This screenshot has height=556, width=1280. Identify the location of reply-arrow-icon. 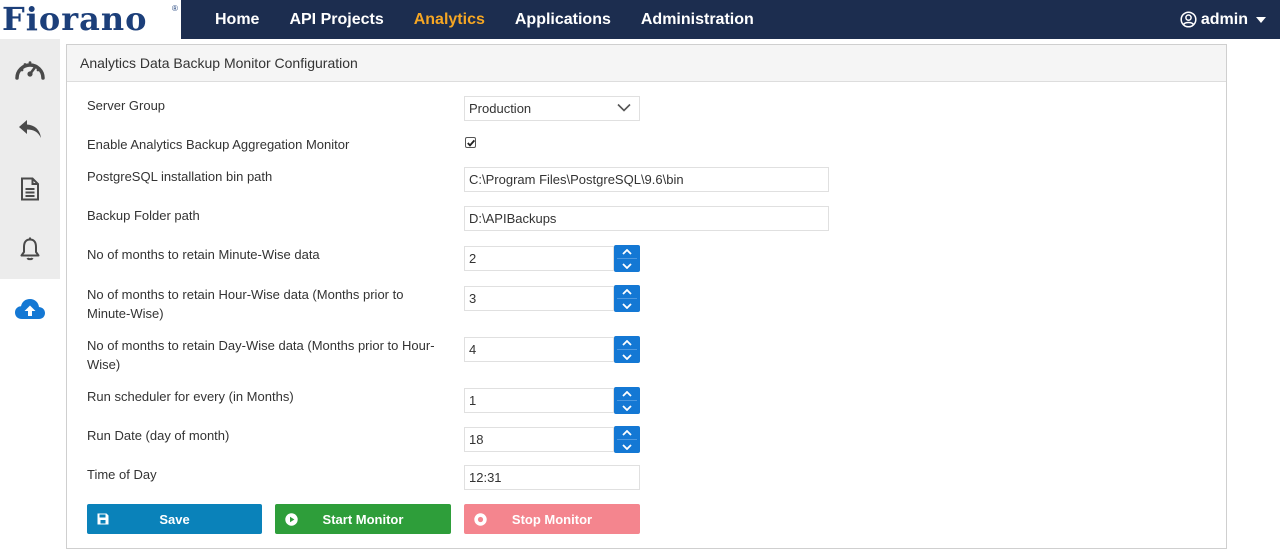
(30, 129).